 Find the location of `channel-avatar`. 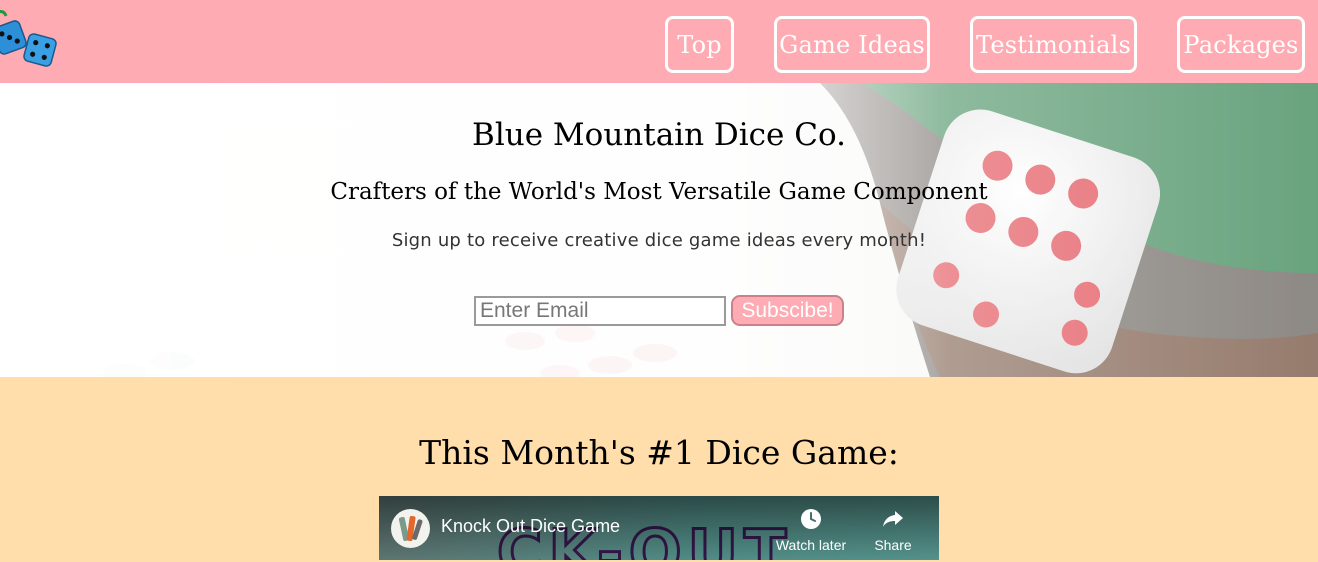

channel-avatar is located at coordinates (410, 528).